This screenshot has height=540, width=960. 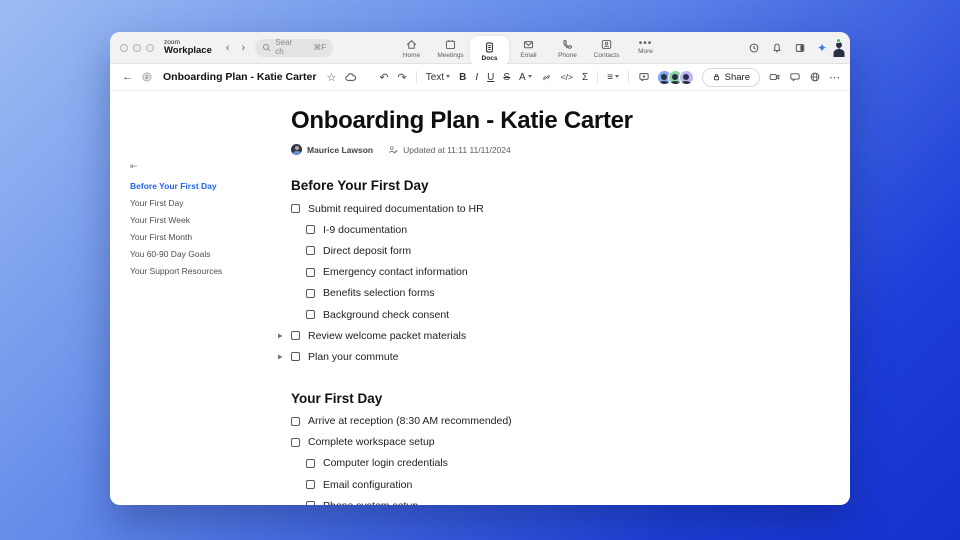 I want to click on checklist-label: Emergency contact information, so click(x=395, y=272).